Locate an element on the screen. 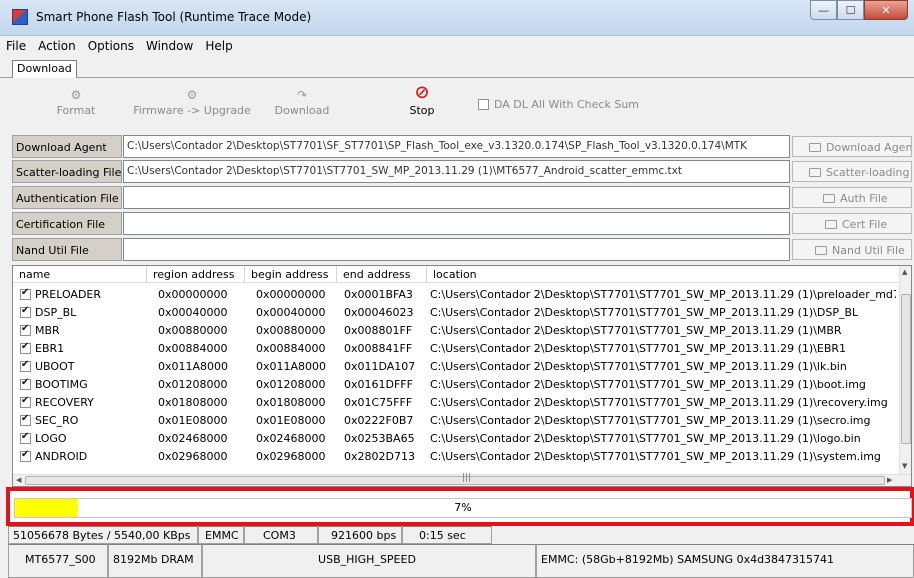  menu-file: File is located at coordinates (16, 46).